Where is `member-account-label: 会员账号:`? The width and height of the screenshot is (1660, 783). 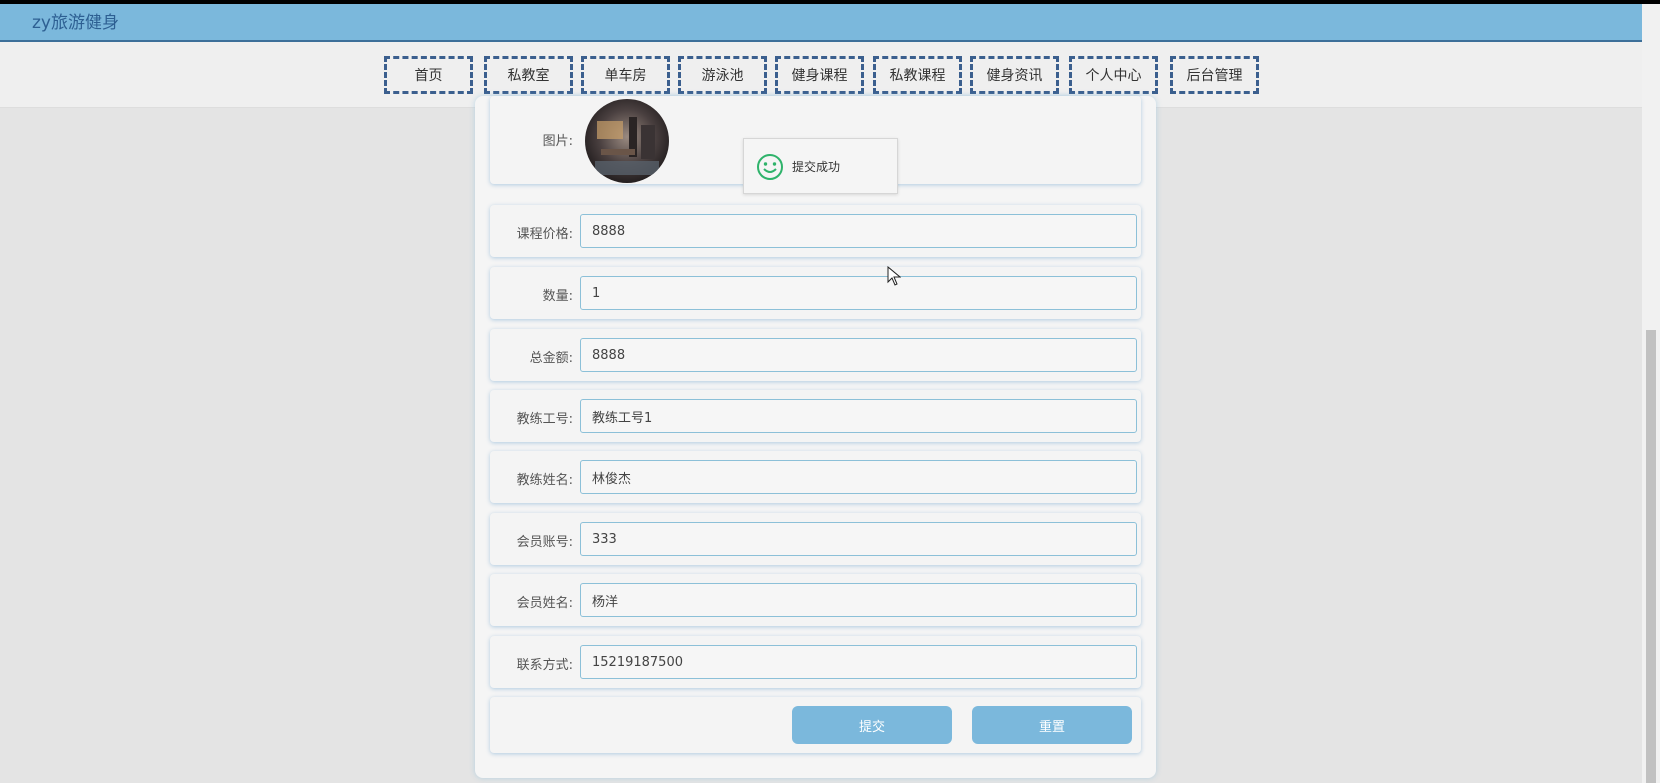 member-account-label: 会员账号: is located at coordinates (544, 542).